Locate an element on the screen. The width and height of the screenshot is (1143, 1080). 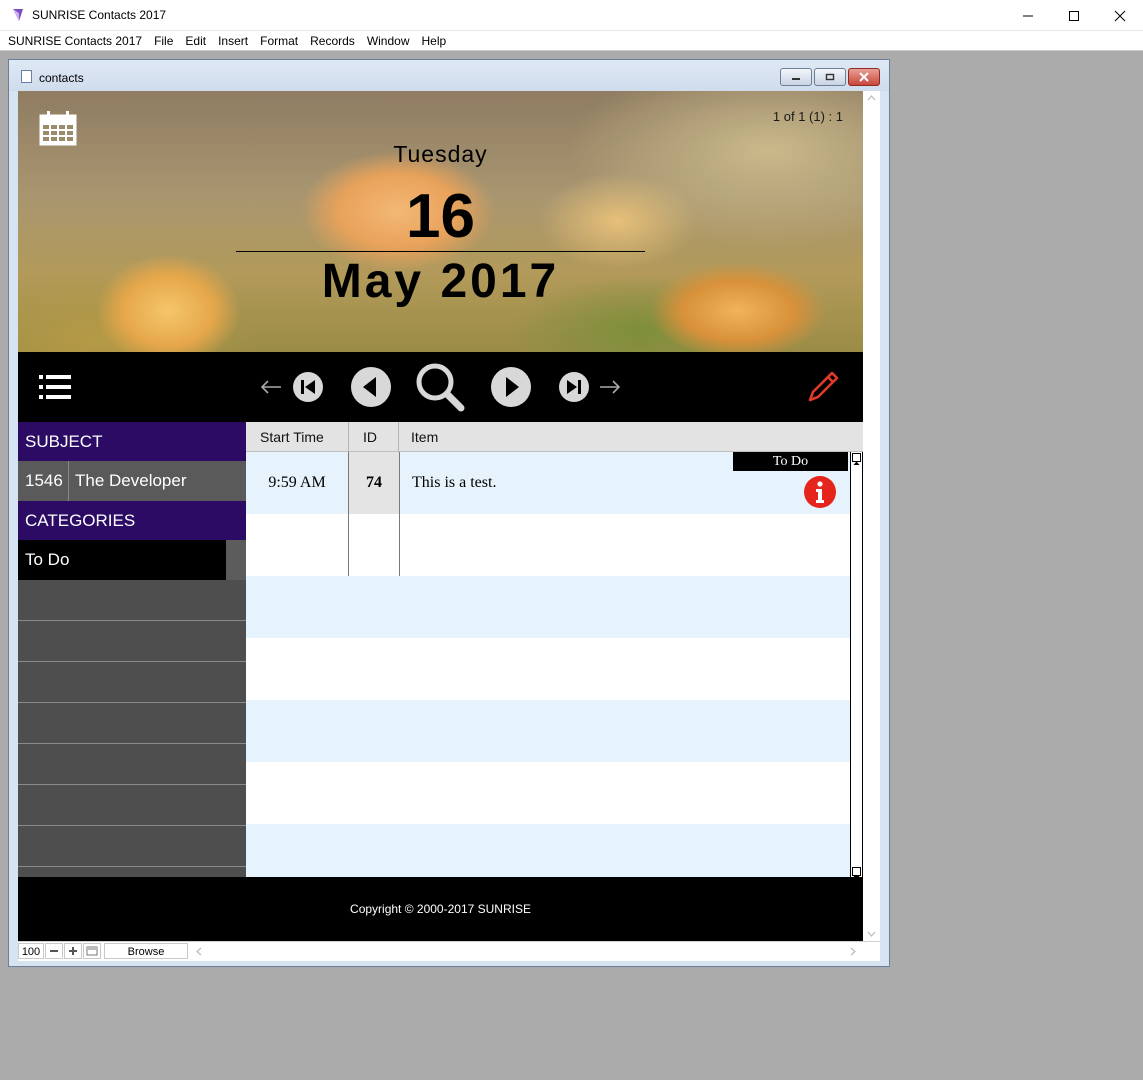
month-year: May 2017 is located at coordinates (440, 281).